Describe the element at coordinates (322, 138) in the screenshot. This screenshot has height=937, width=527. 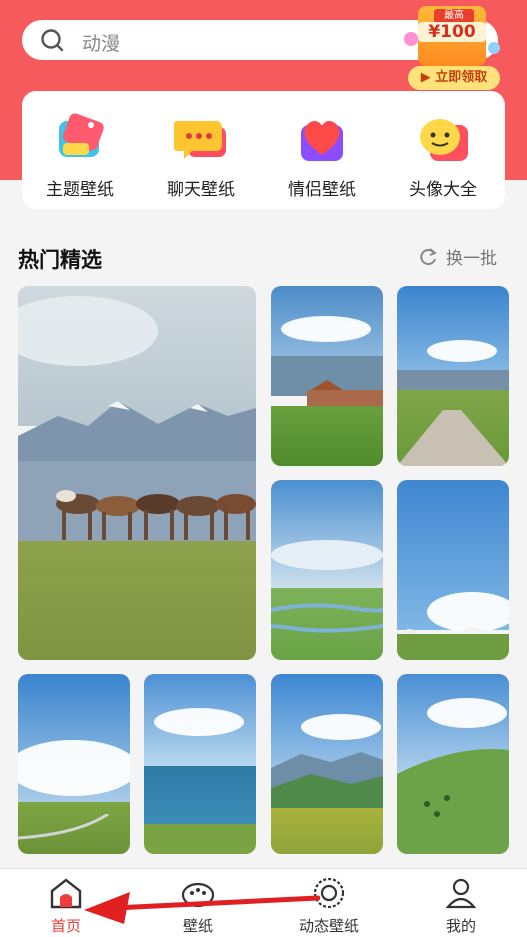
I see `heart-icon` at that location.